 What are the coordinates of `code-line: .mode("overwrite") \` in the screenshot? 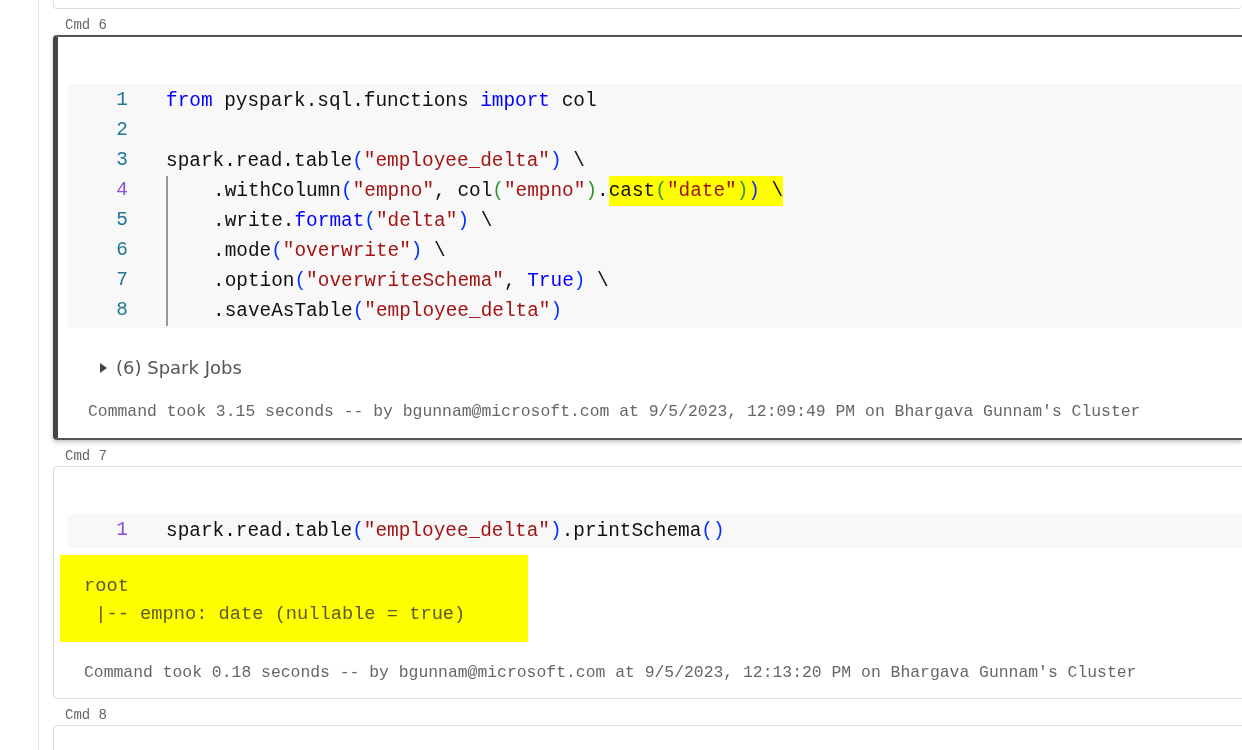 It's located at (306, 251).